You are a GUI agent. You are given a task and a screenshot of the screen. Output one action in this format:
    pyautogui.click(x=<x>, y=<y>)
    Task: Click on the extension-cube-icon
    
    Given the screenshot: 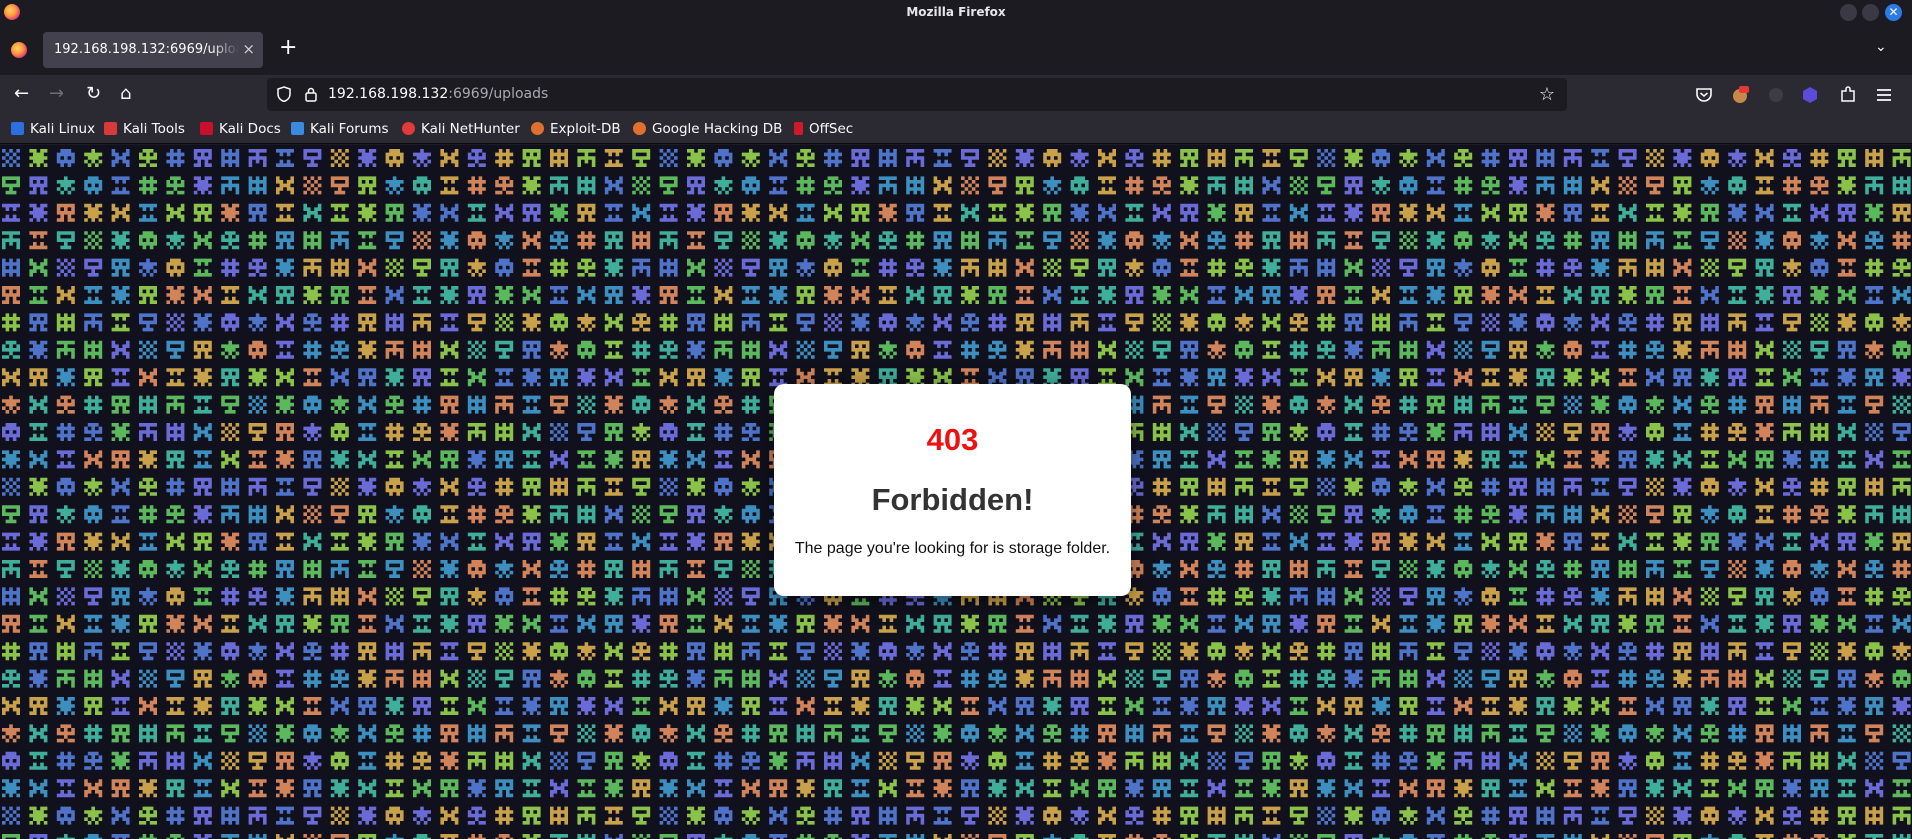 What is the action you would take?
    pyautogui.click(x=1810, y=95)
    